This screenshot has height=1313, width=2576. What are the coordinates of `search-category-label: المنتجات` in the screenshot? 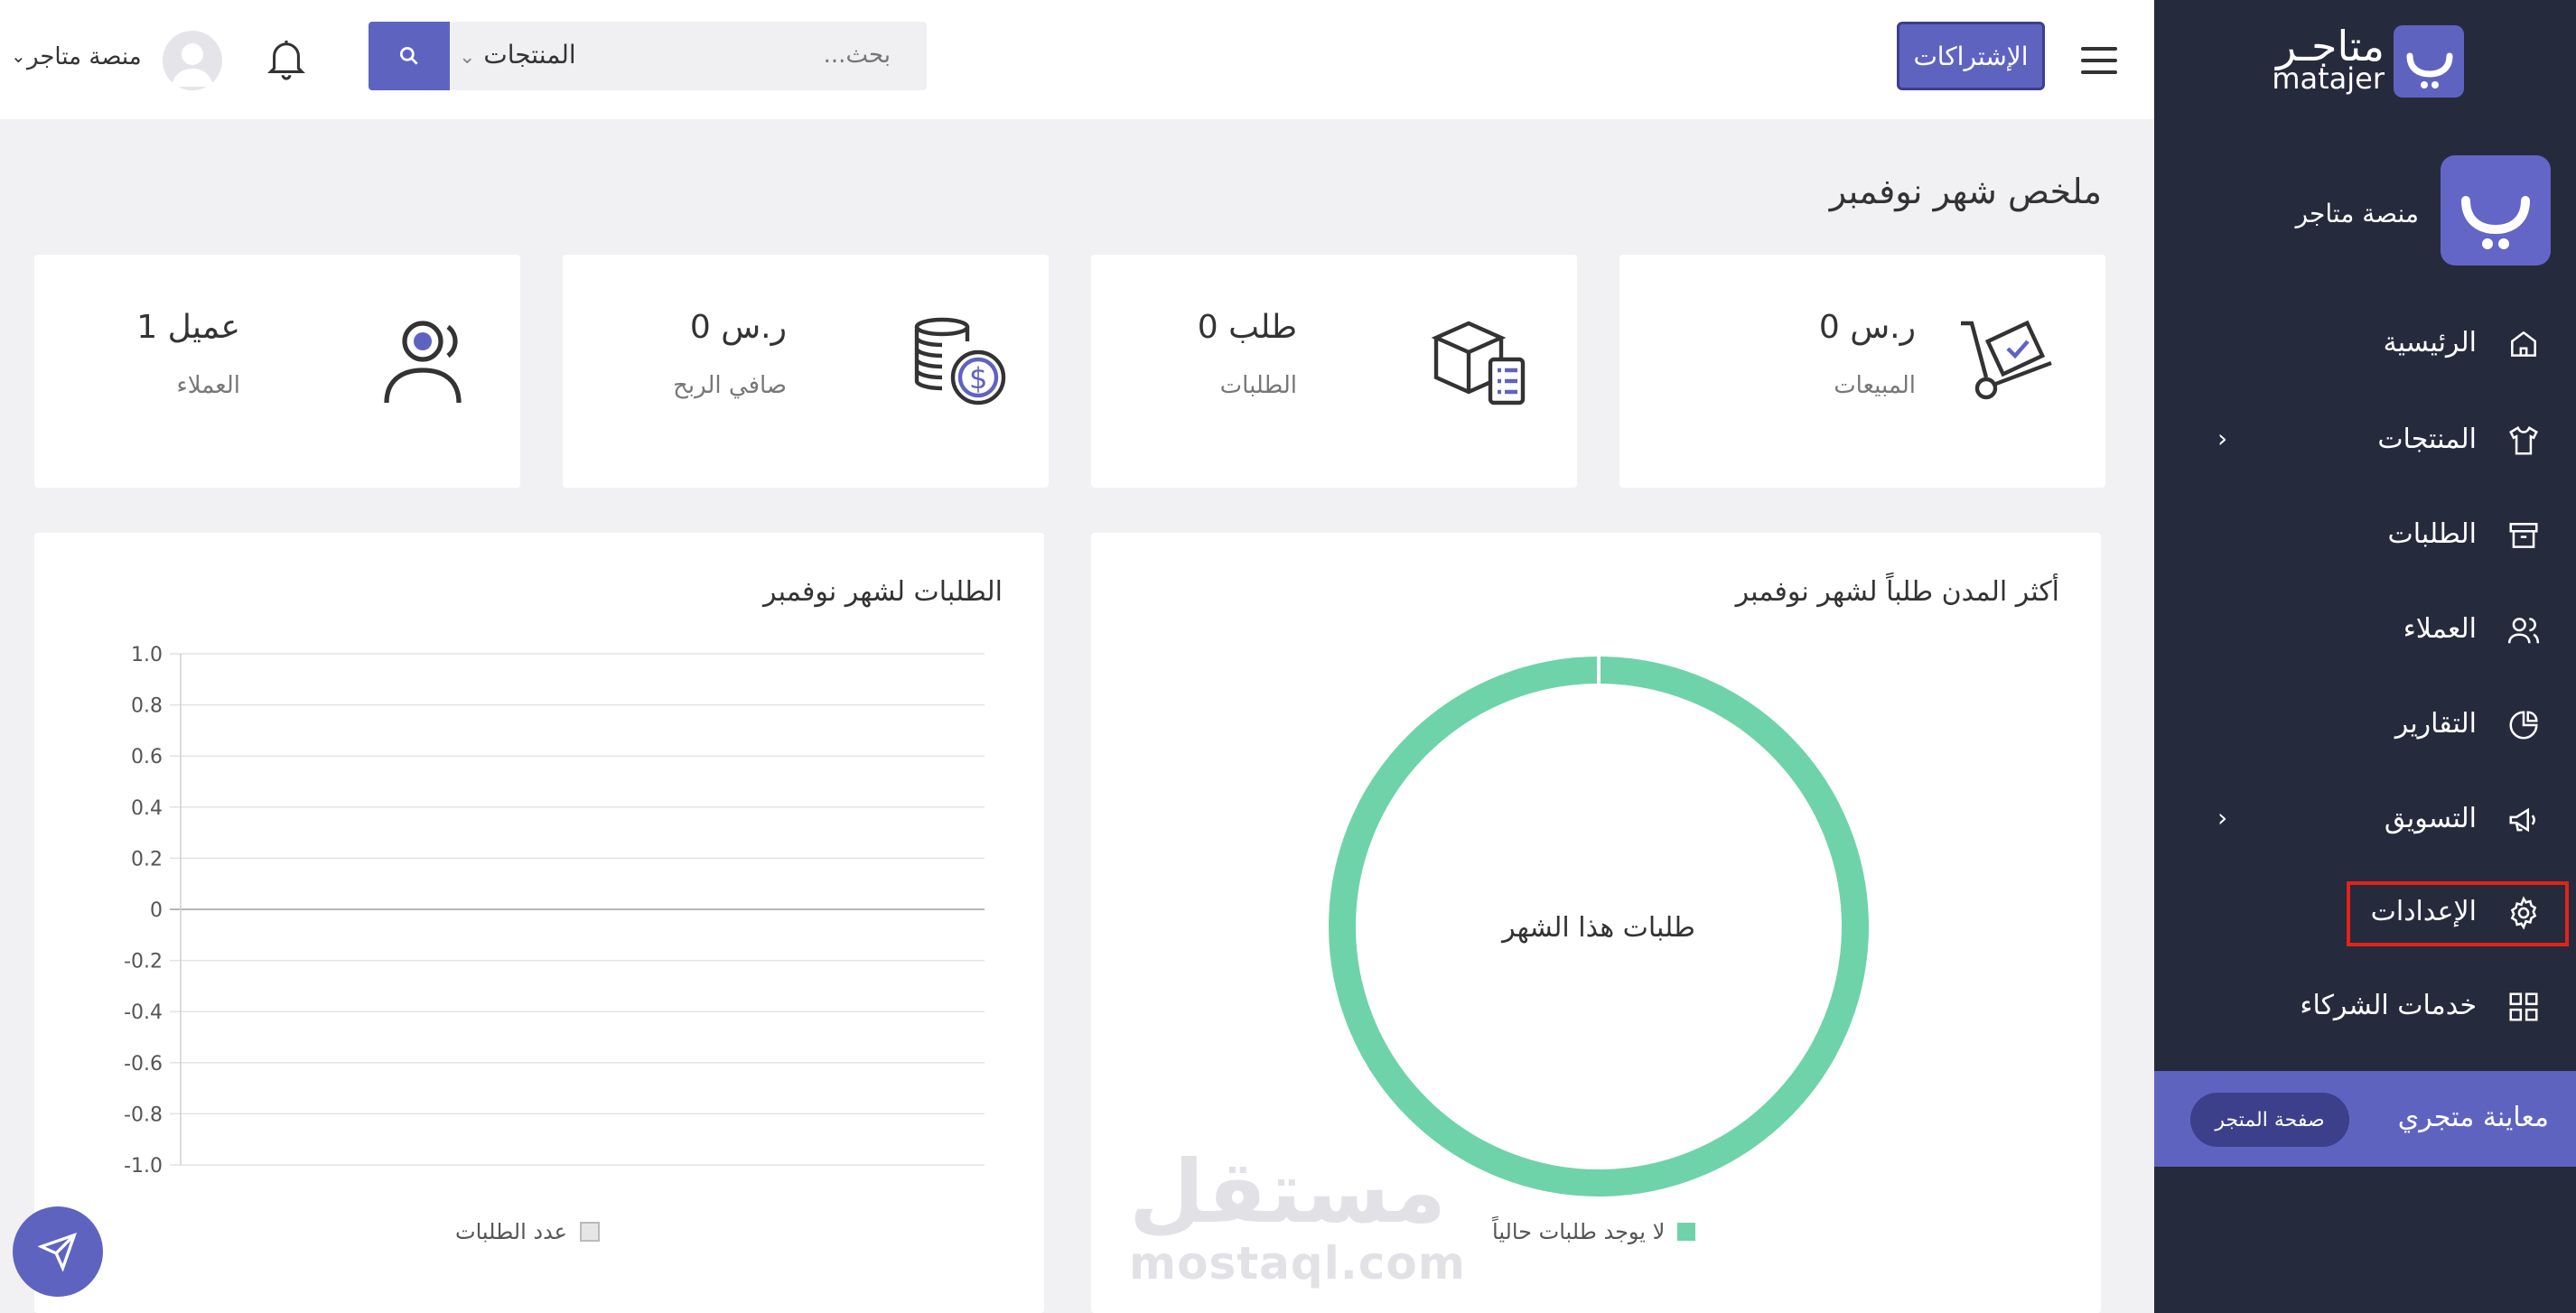 It's located at (529, 55).